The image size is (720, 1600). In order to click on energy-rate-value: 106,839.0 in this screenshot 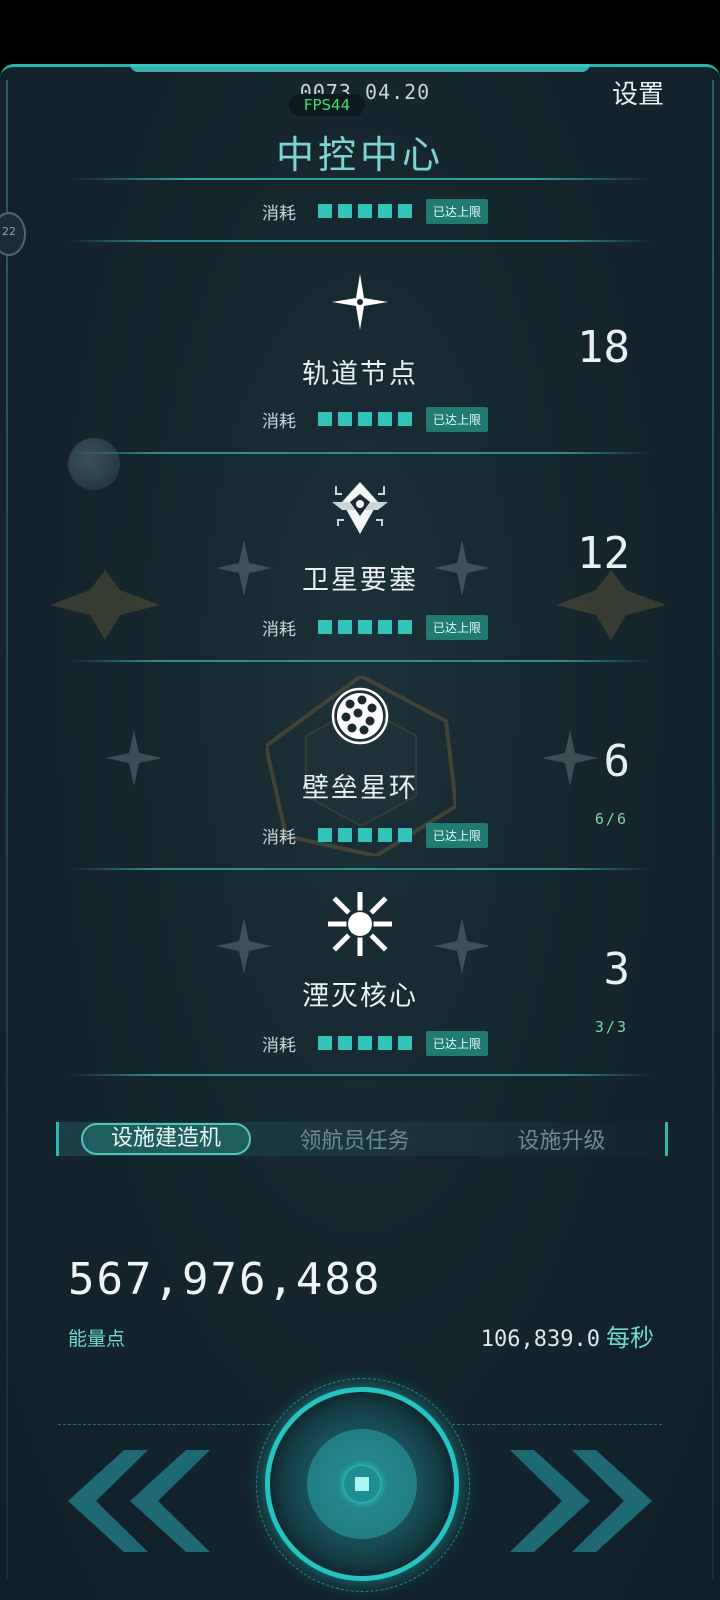, I will do `click(540, 1339)`.